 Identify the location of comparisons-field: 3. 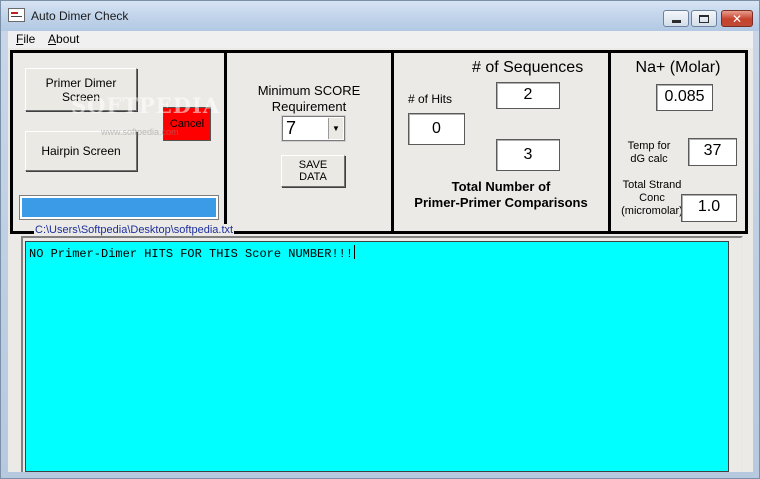
(528, 155).